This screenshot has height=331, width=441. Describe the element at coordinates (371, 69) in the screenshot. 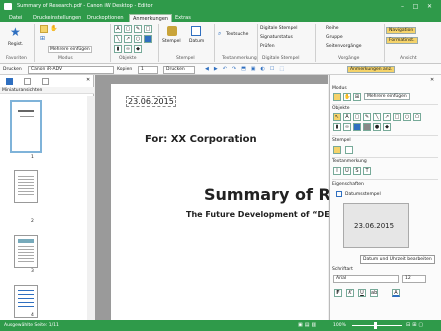

I see `anmerkungen-anzeigen-button: Anmerkungen anz.` at that location.